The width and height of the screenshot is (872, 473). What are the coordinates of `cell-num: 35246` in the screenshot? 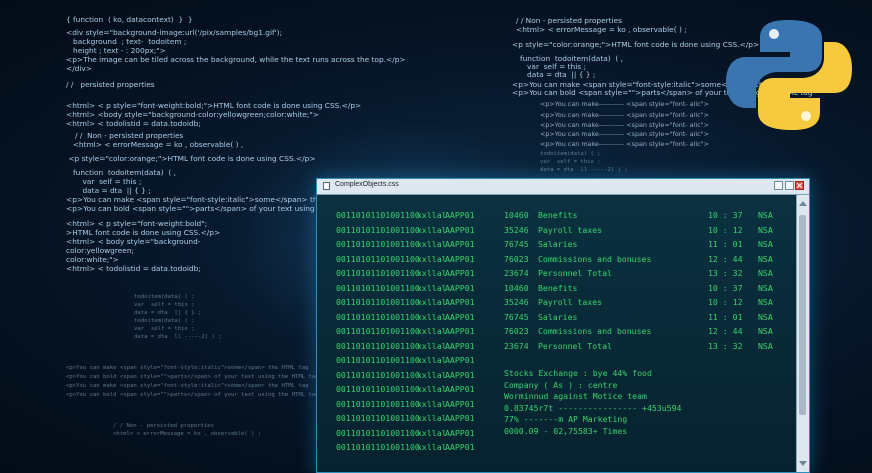 It's located at (516, 229).